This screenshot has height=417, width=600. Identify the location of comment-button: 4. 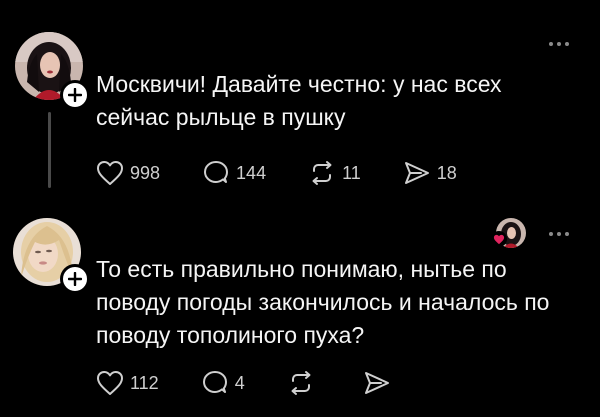
(223, 383).